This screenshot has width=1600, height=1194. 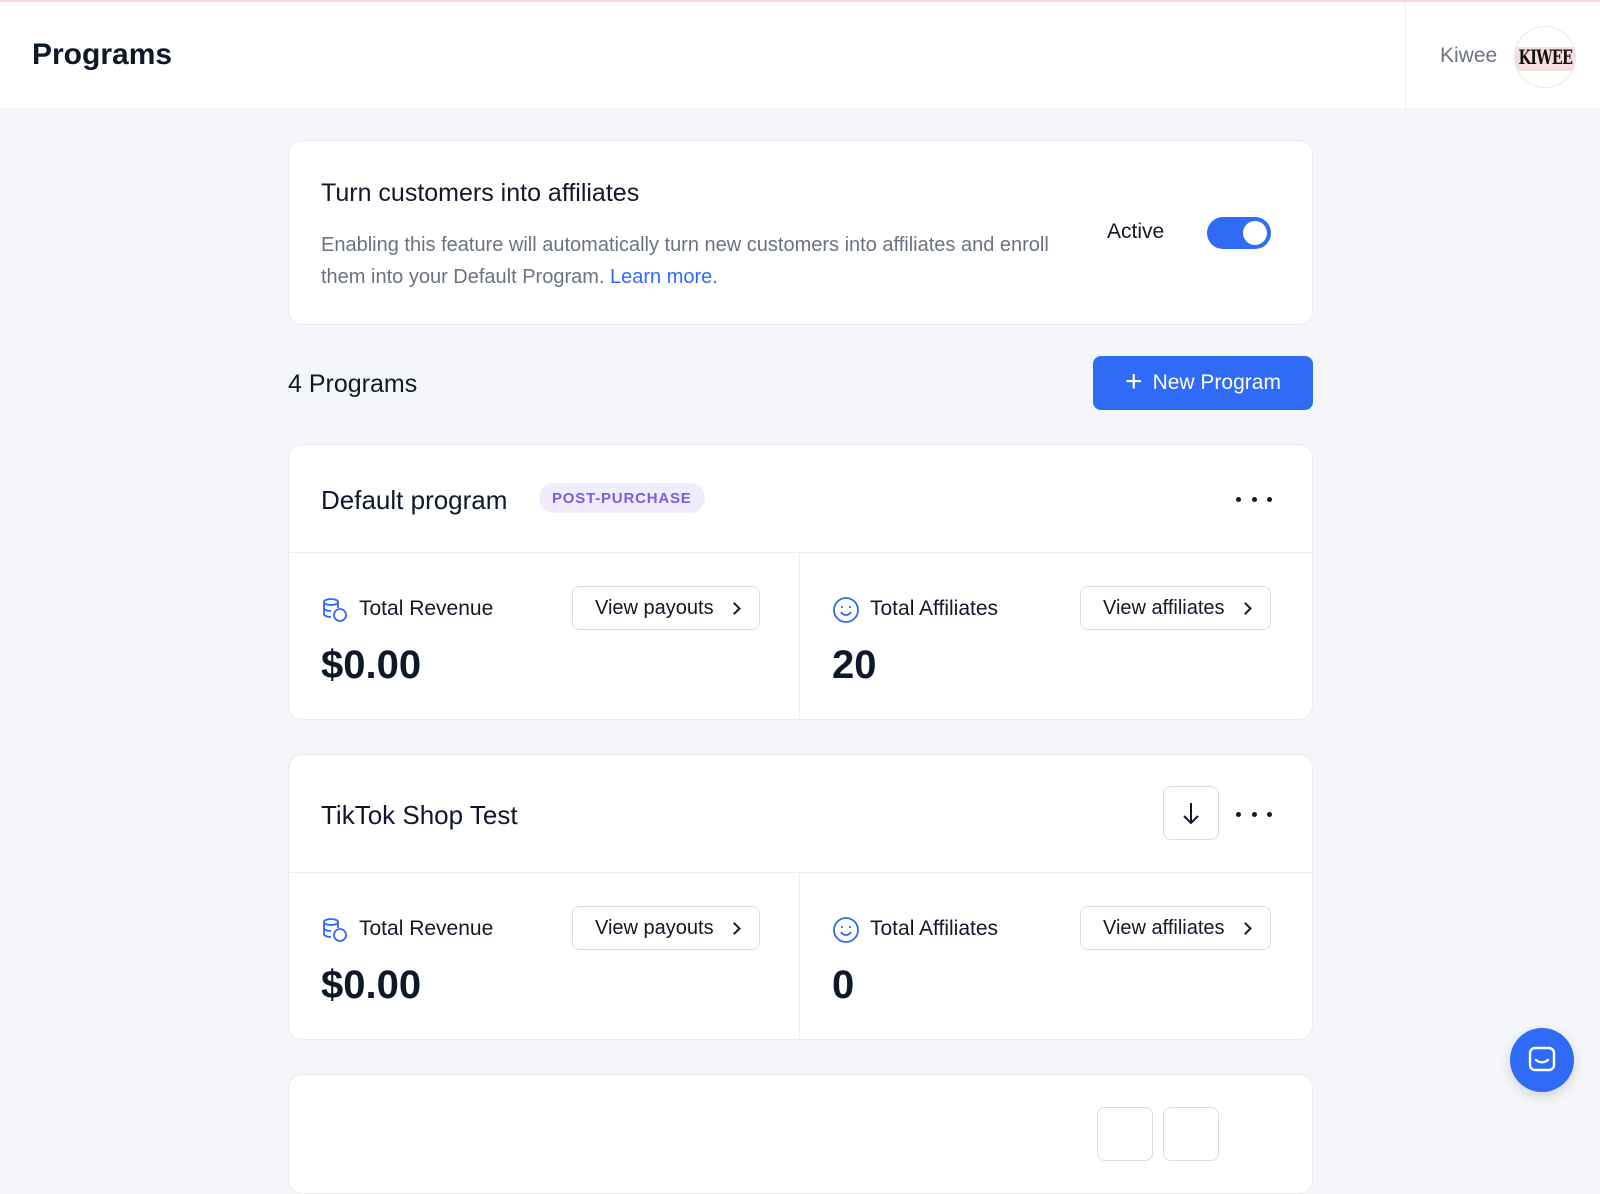 I want to click on page-title: Programs, so click(x=102, y=54).